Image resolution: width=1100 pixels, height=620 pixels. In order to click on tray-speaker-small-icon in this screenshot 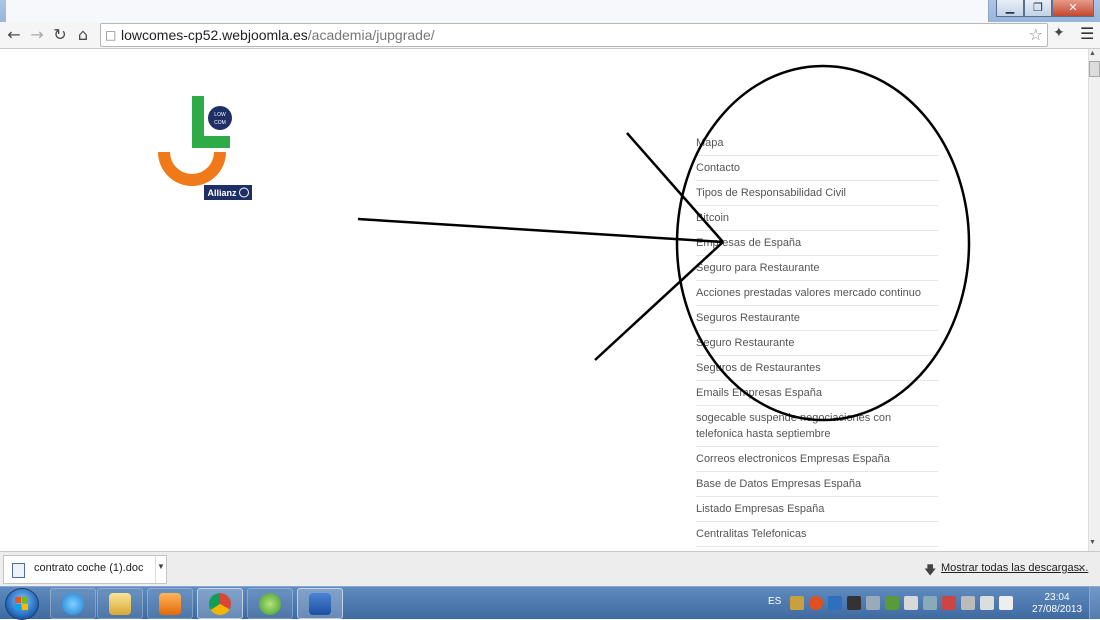, I will do `click(873, 603)`.